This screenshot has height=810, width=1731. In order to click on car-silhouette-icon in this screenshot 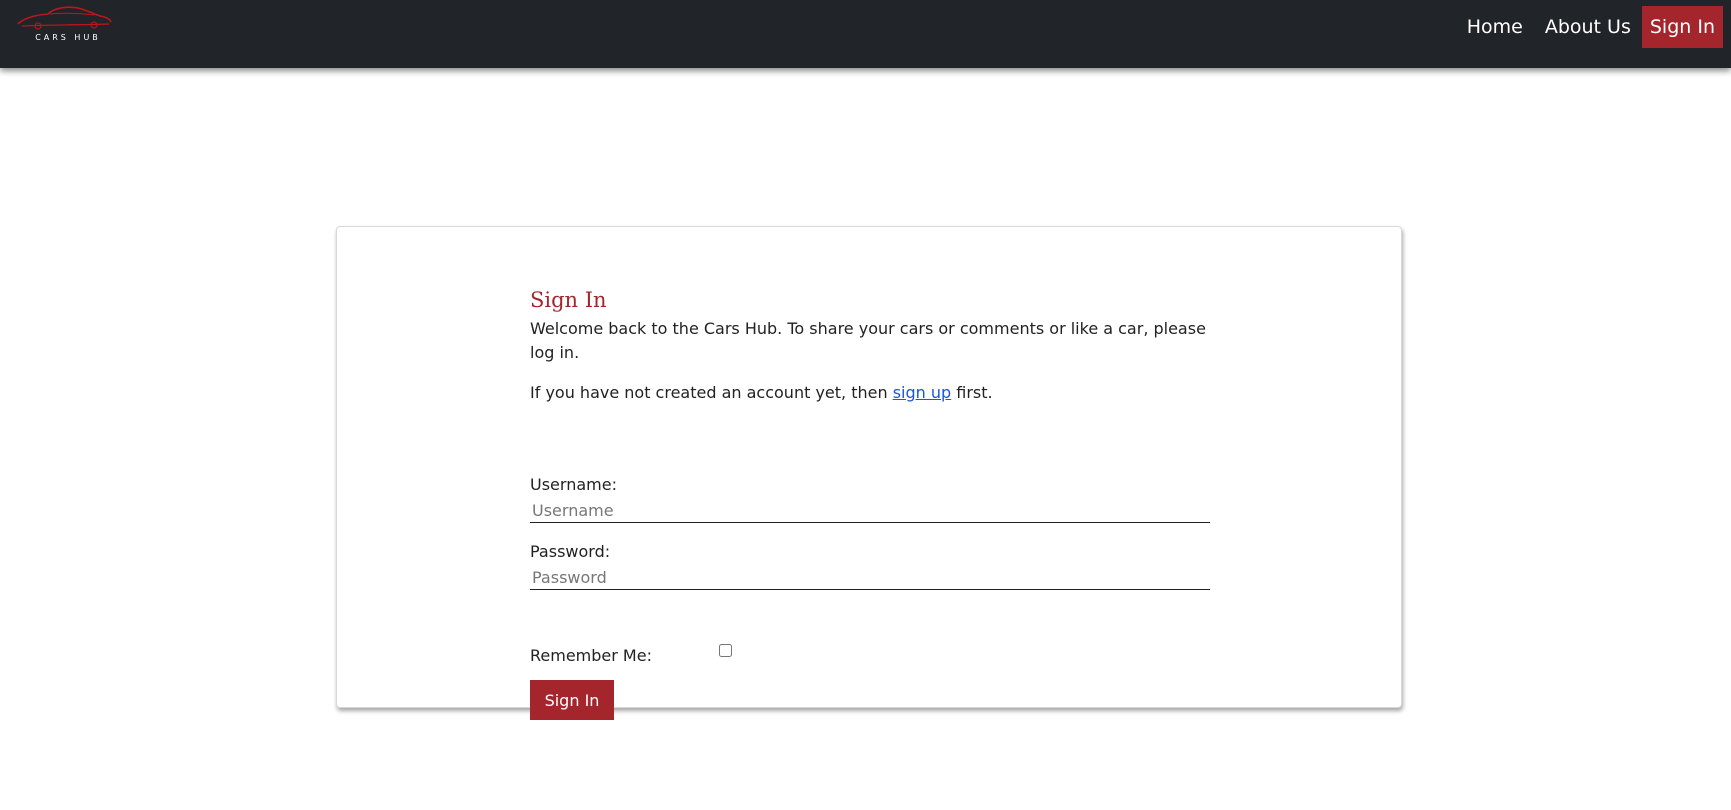, I will do `click(64, 18)`.